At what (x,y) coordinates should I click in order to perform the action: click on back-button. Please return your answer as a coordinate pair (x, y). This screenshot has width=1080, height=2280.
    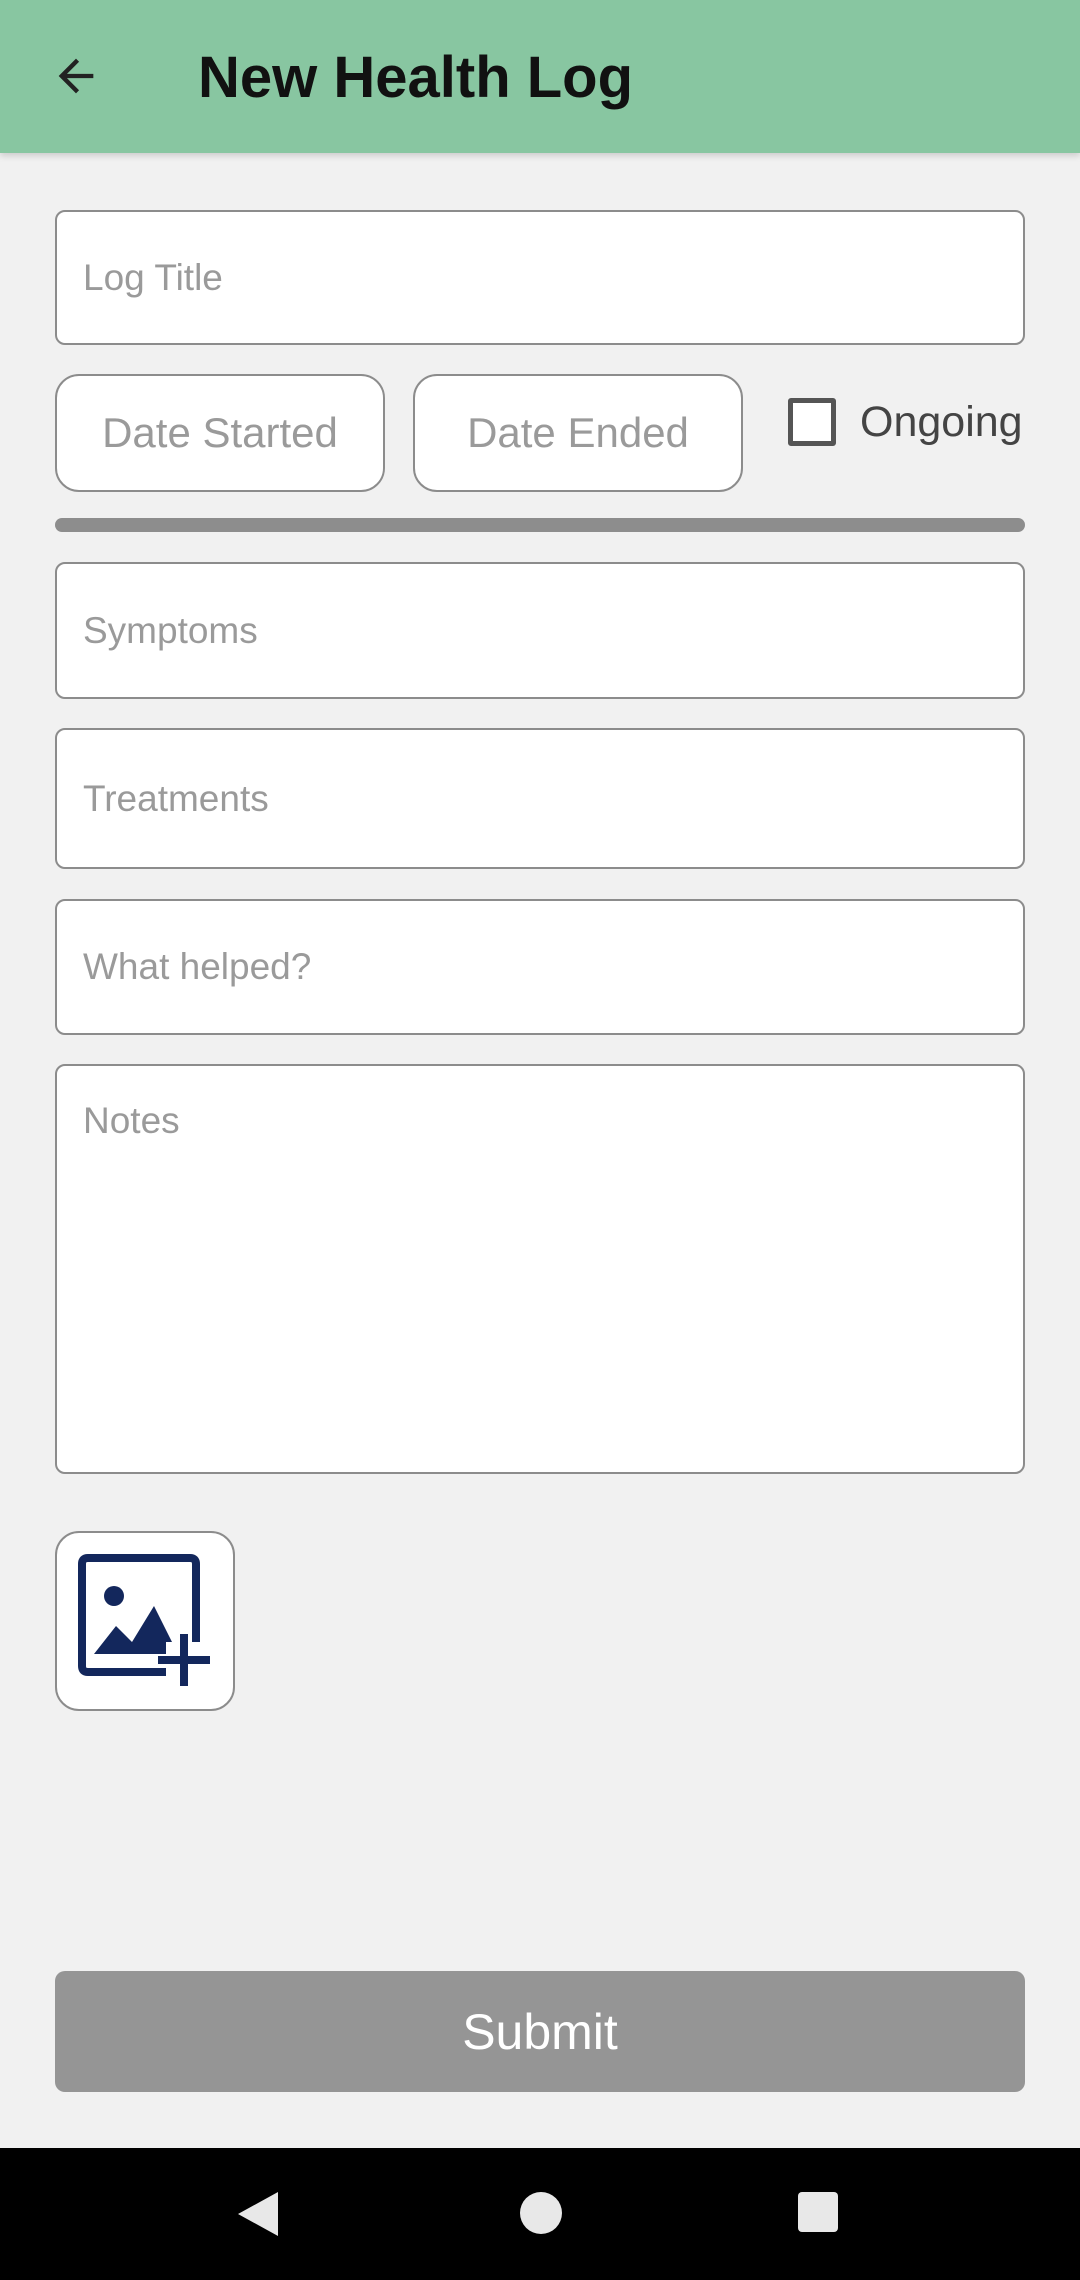
    Looking at the image, I should click on (76, 76).